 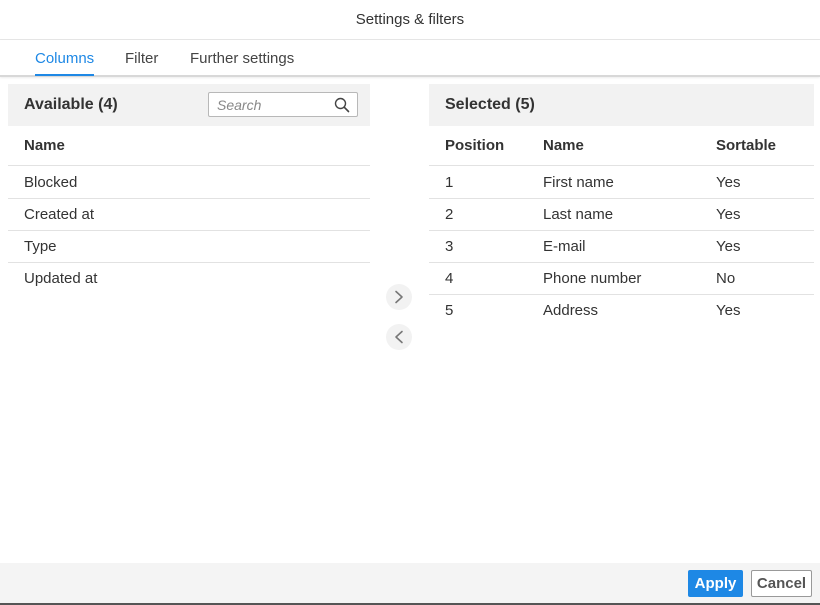 I want to click on selected-title: Selected (5), so click(x=490, y=104).